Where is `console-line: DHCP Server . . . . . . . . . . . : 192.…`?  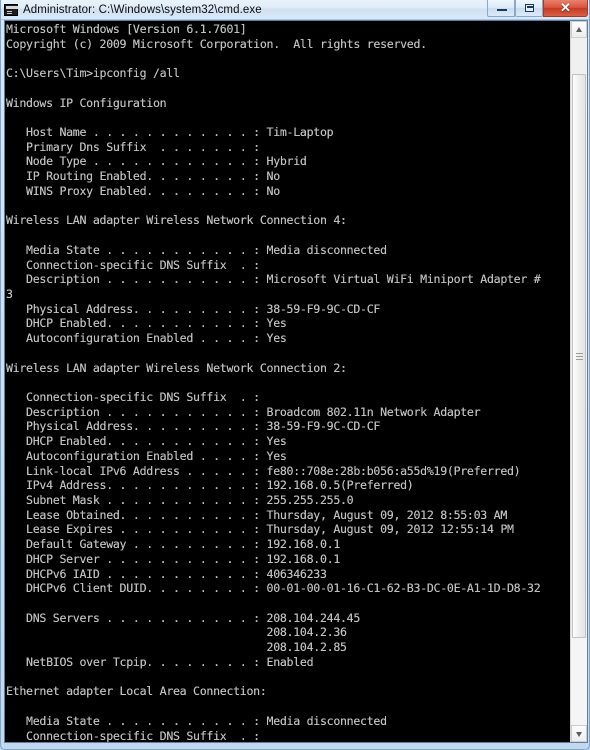
console-line: DHCP Server . . . . . . . . . . . : 192.… is located at coordinates (173, 558).